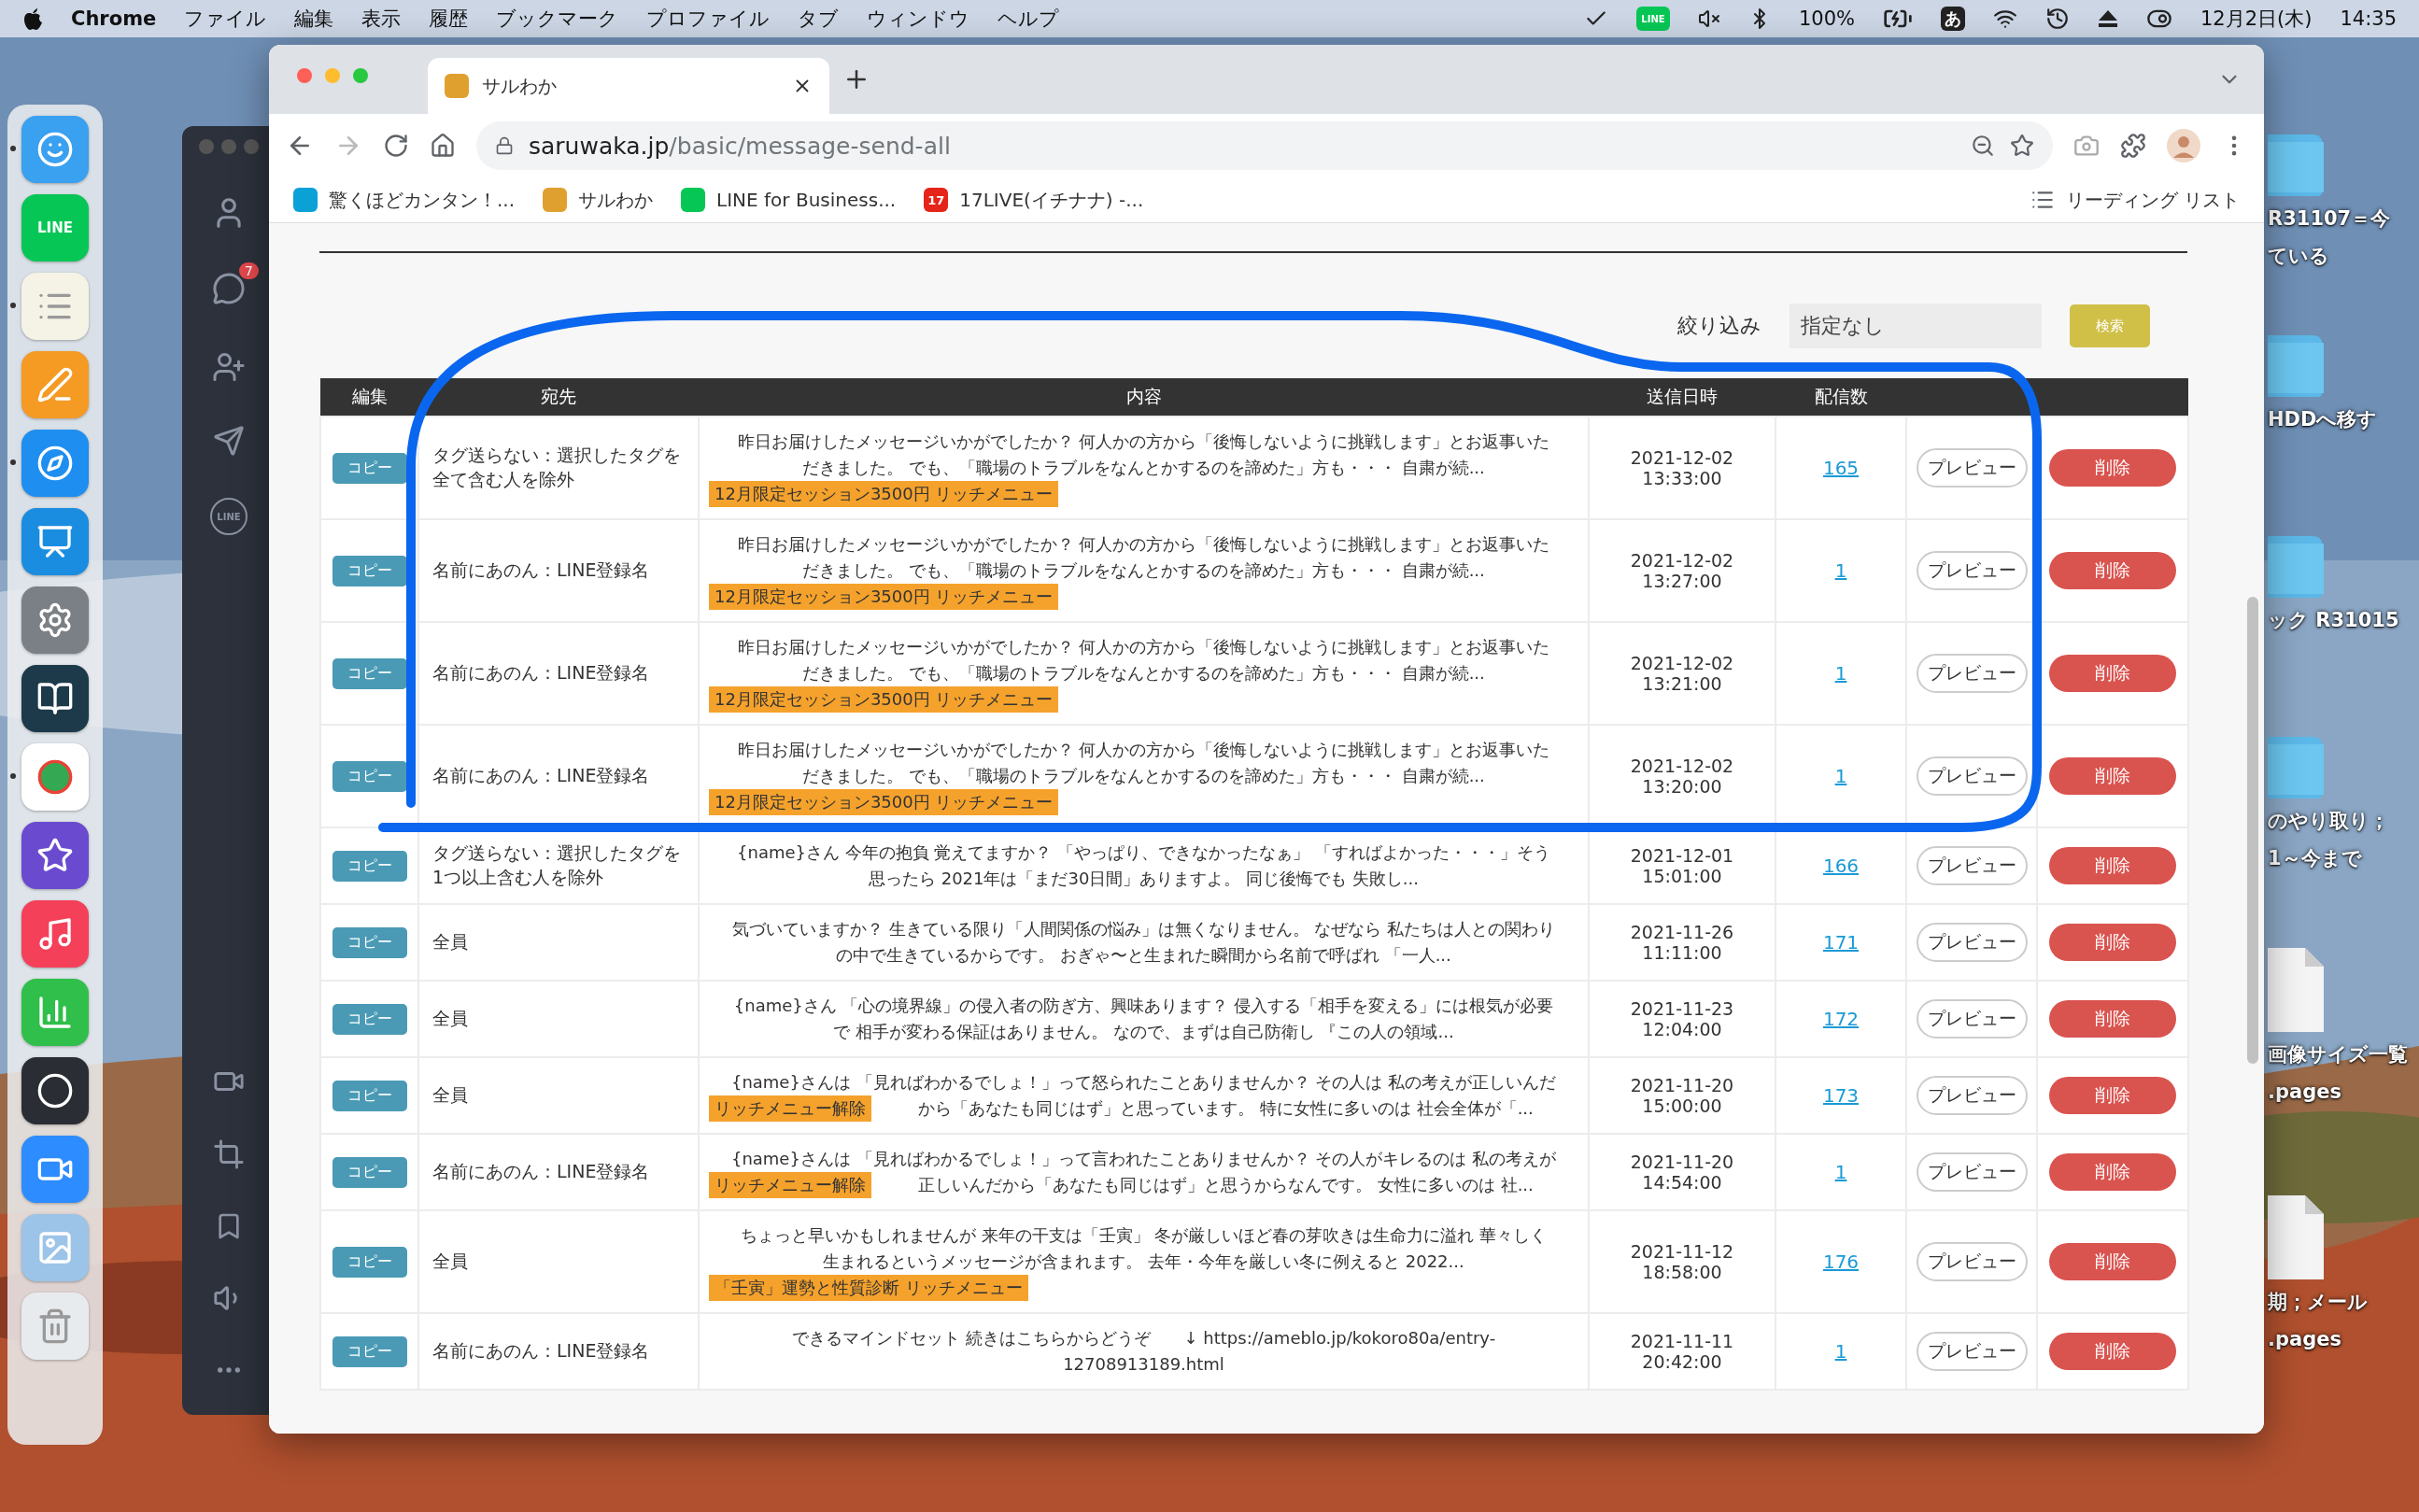 The image size is (2419, 1512). What do you see at coordinates (1682, 398) in the screenshot?
I see `column-header: 送信日時` at bounding box center [1682, 398].